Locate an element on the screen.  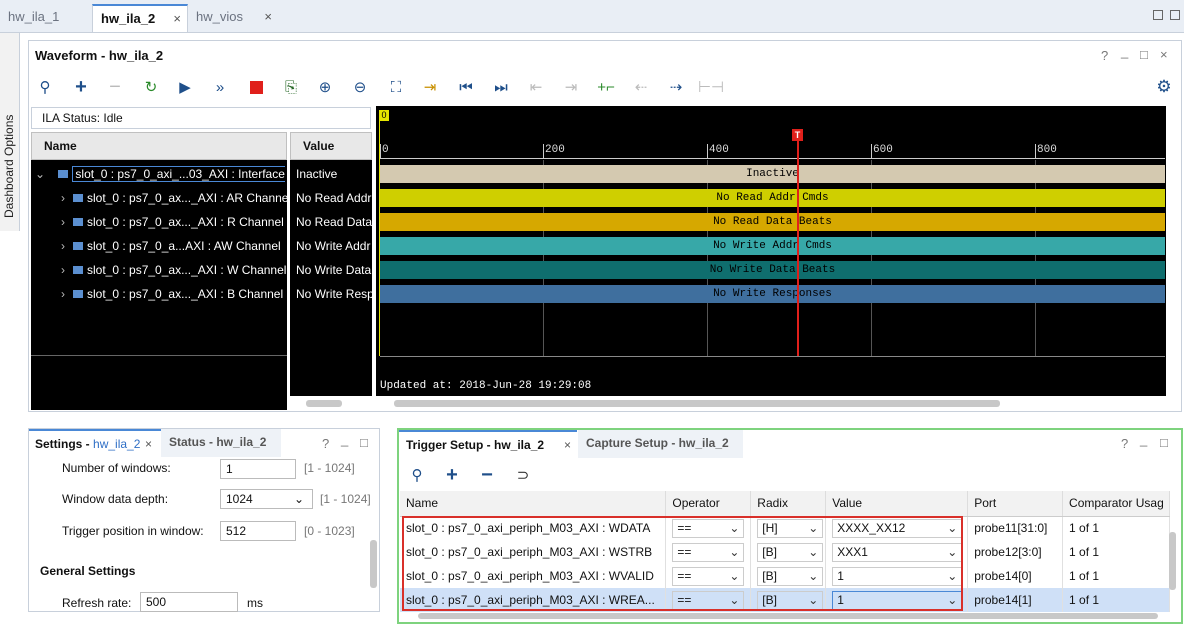
swap-cursors-icon: ⊢⊣ is located at coordinates (711, 87).